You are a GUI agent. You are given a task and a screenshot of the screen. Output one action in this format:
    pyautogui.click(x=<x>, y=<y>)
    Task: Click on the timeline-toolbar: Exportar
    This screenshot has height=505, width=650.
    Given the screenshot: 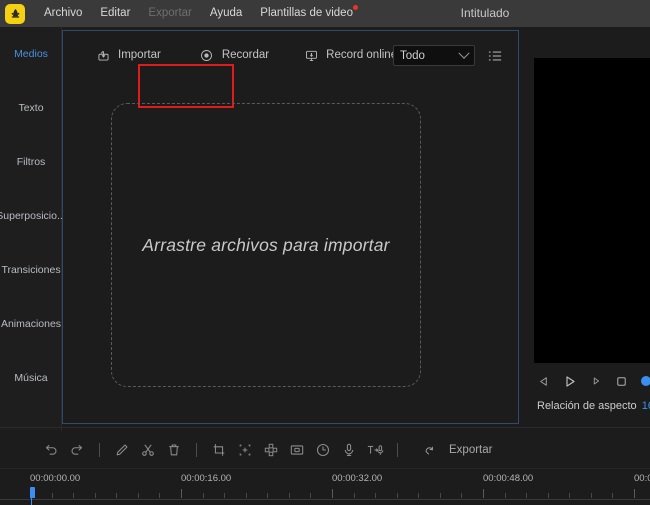 What is the action you would take?
    pyautogui.click(x=325, y=449)
    